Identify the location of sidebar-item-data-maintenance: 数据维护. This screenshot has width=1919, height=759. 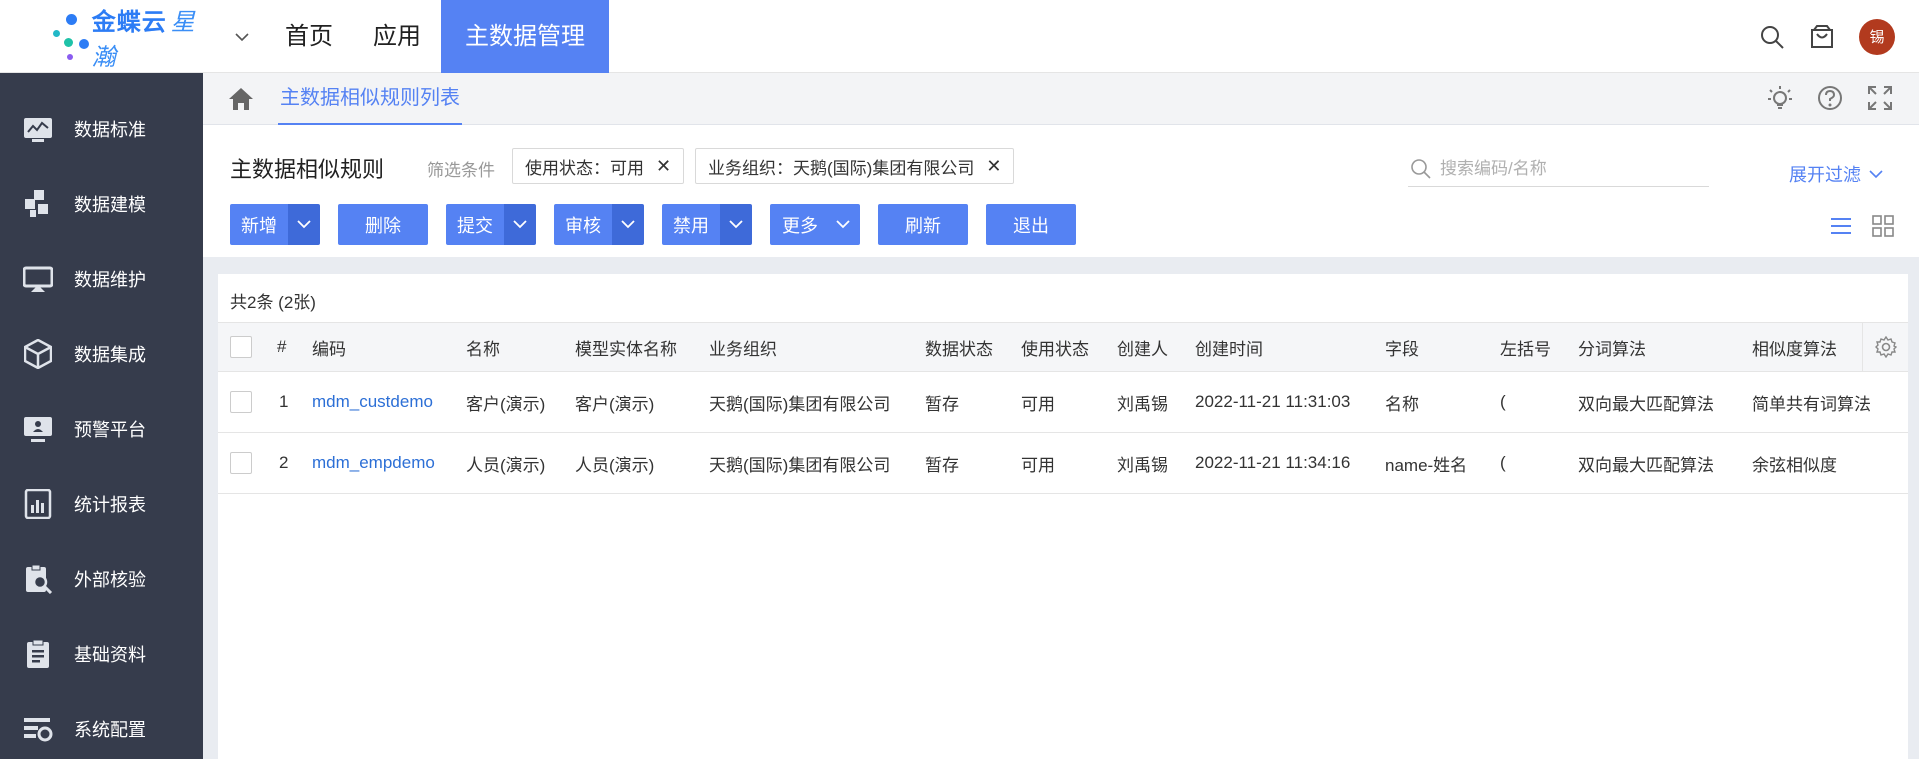
(101, 278).